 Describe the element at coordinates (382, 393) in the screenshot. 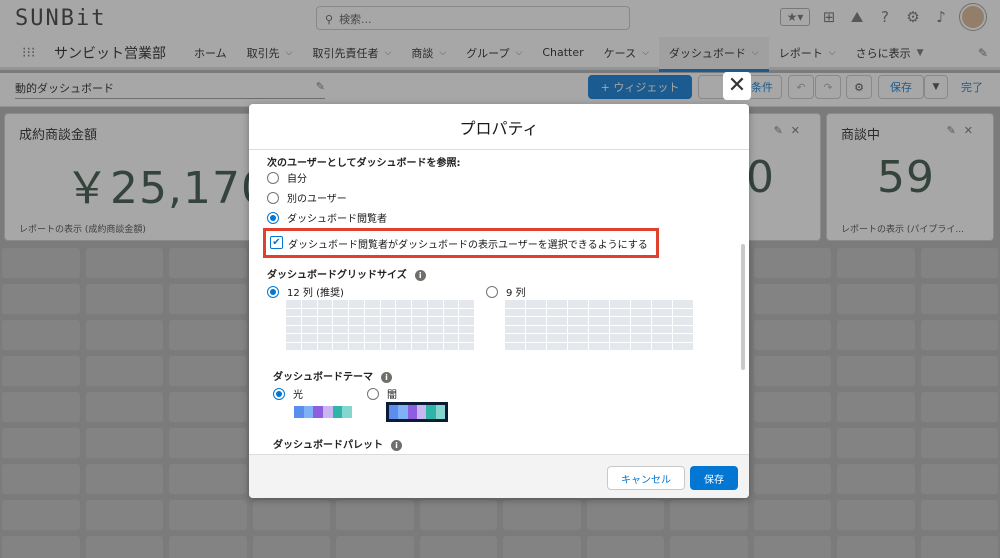

I see `radio-option-dark: 闇` at that location.